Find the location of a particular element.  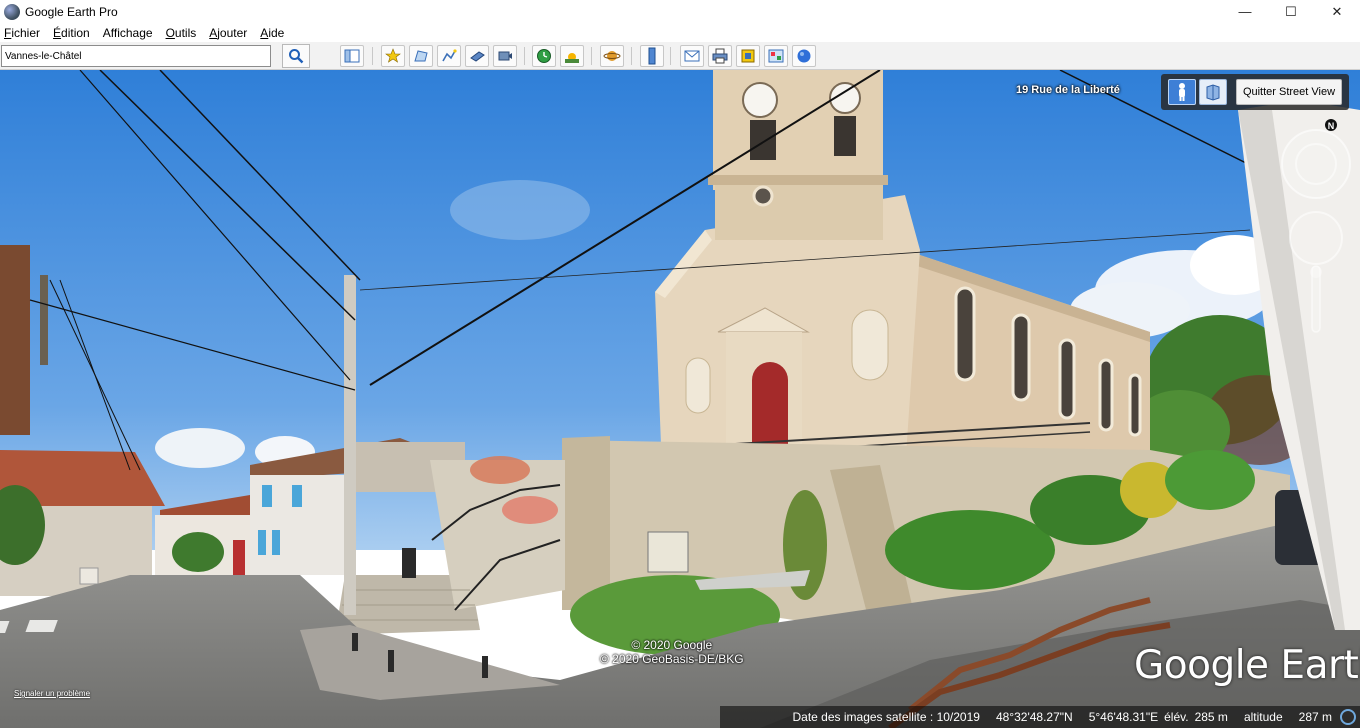

streaming-status-icon is located at coordinates (1348, 717).